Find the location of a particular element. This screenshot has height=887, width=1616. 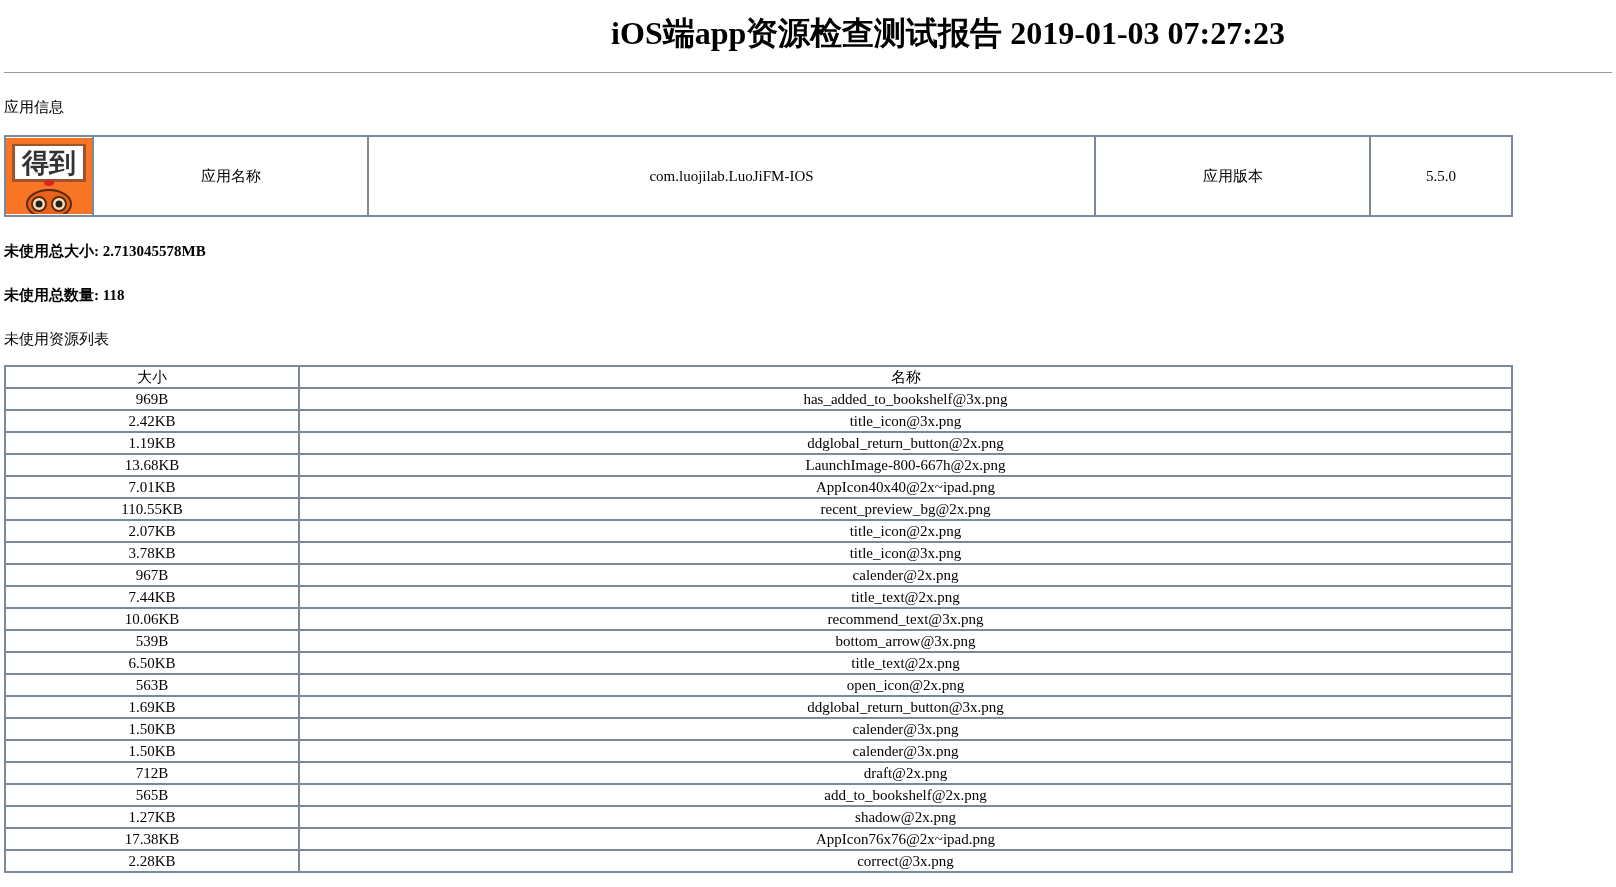

table-cell: bottom_arrow@3x.png is located at coordinates (905, 641).